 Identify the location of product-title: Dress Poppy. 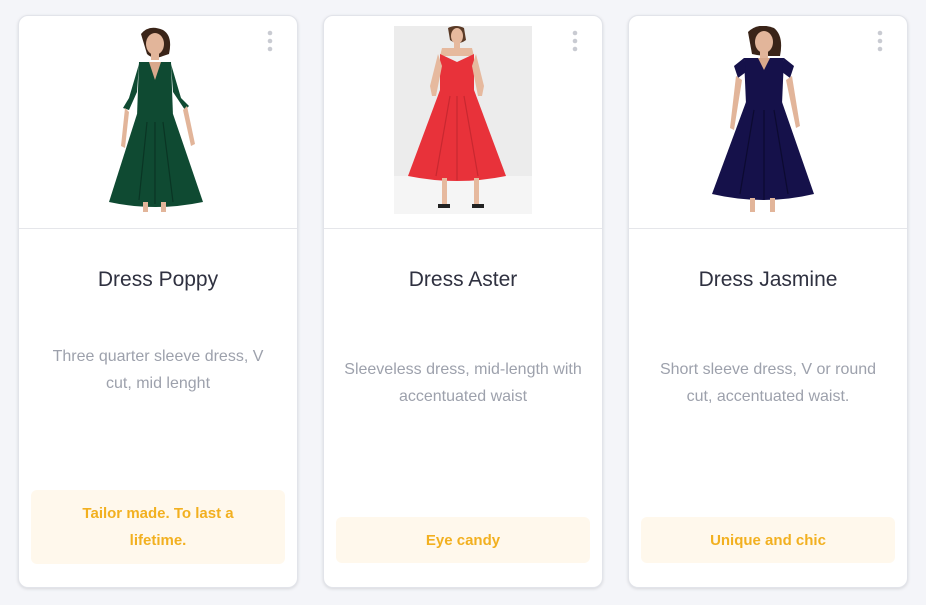
(158, 279).